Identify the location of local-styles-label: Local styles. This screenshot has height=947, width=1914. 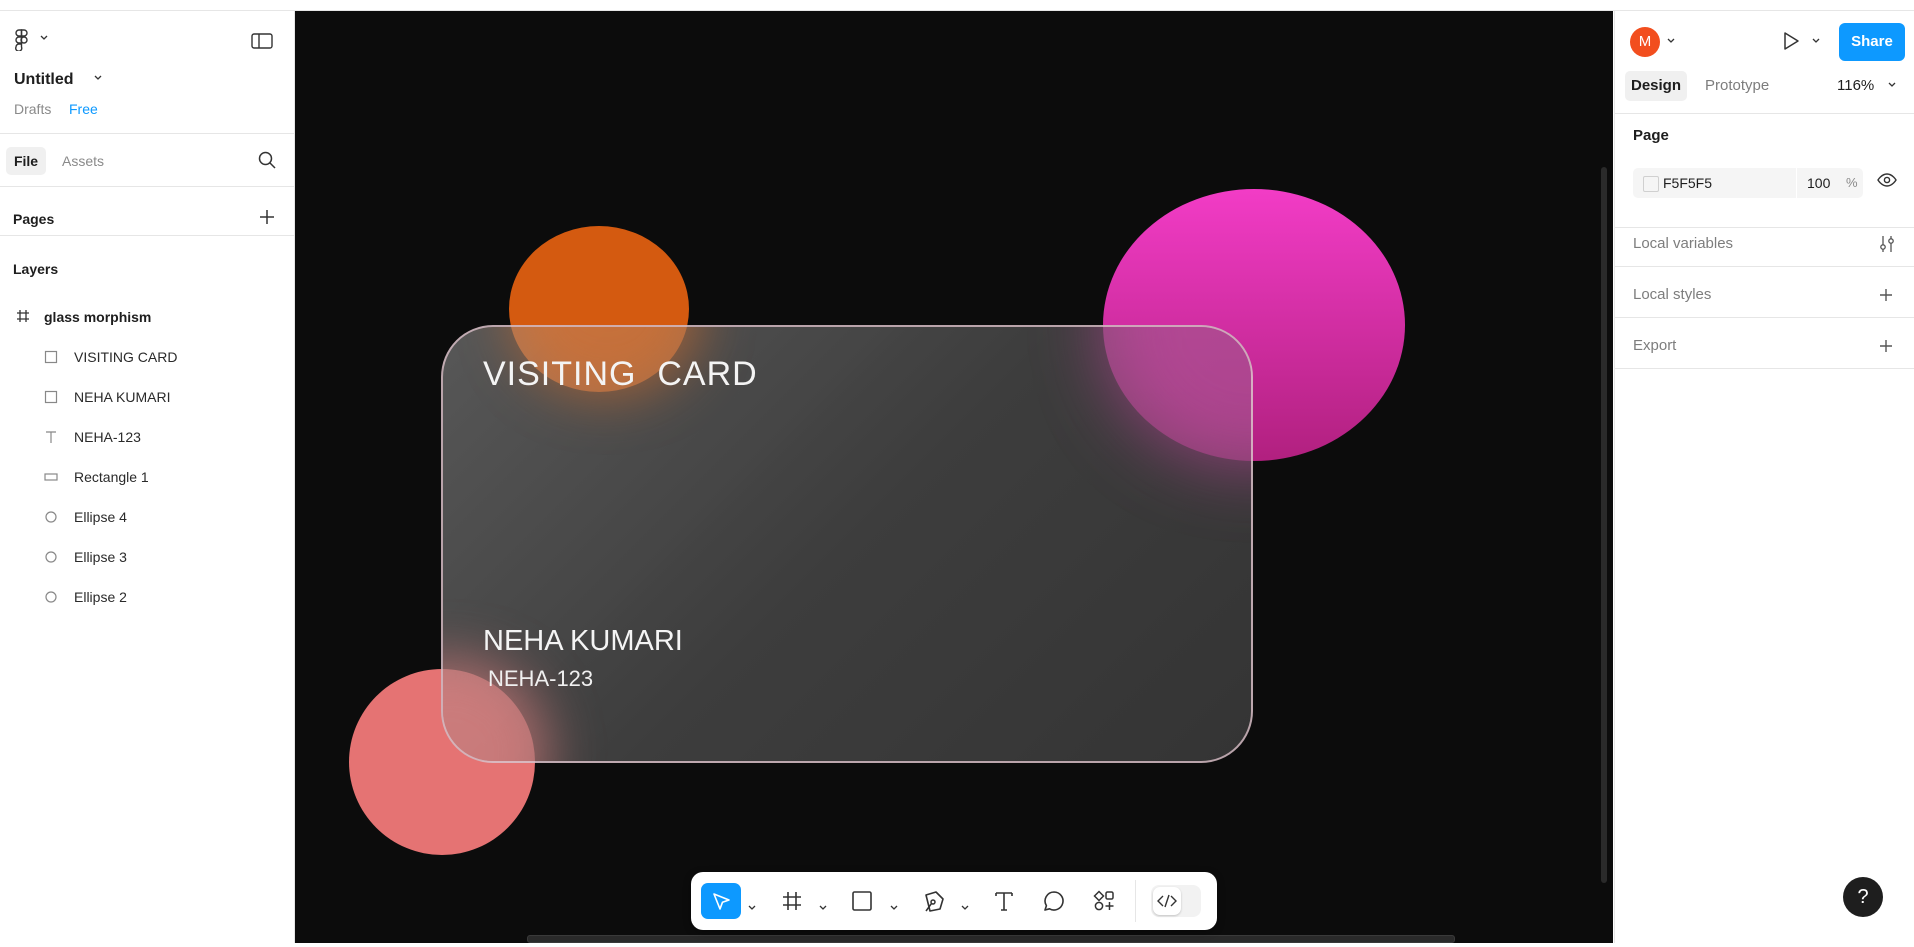
(1672, 294).